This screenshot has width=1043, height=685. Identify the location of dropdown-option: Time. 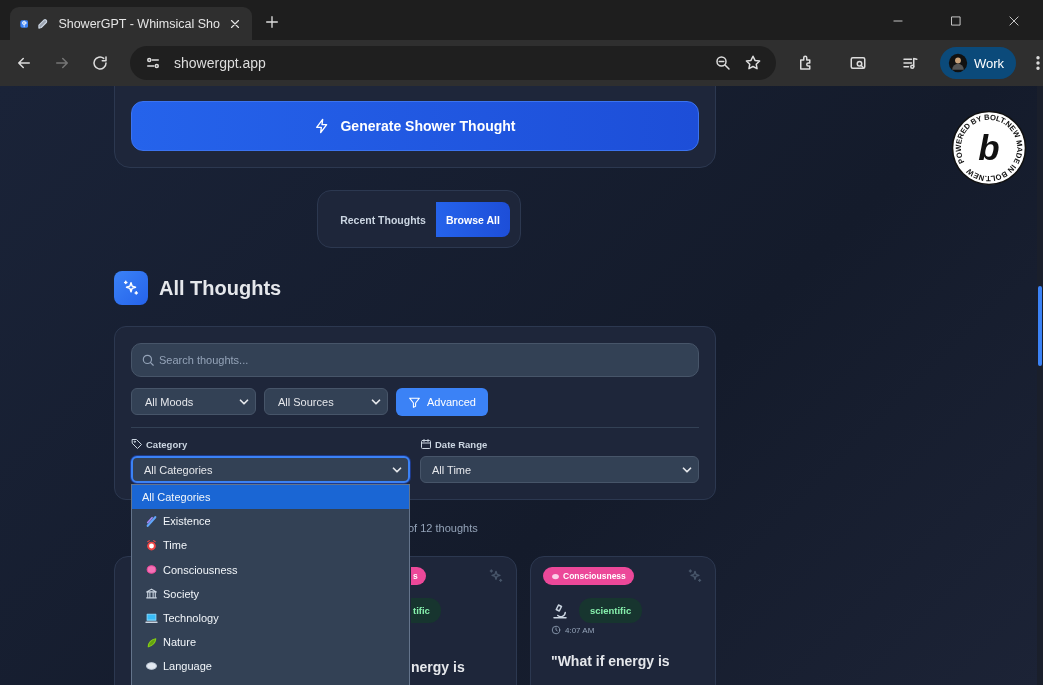
(270, 545).